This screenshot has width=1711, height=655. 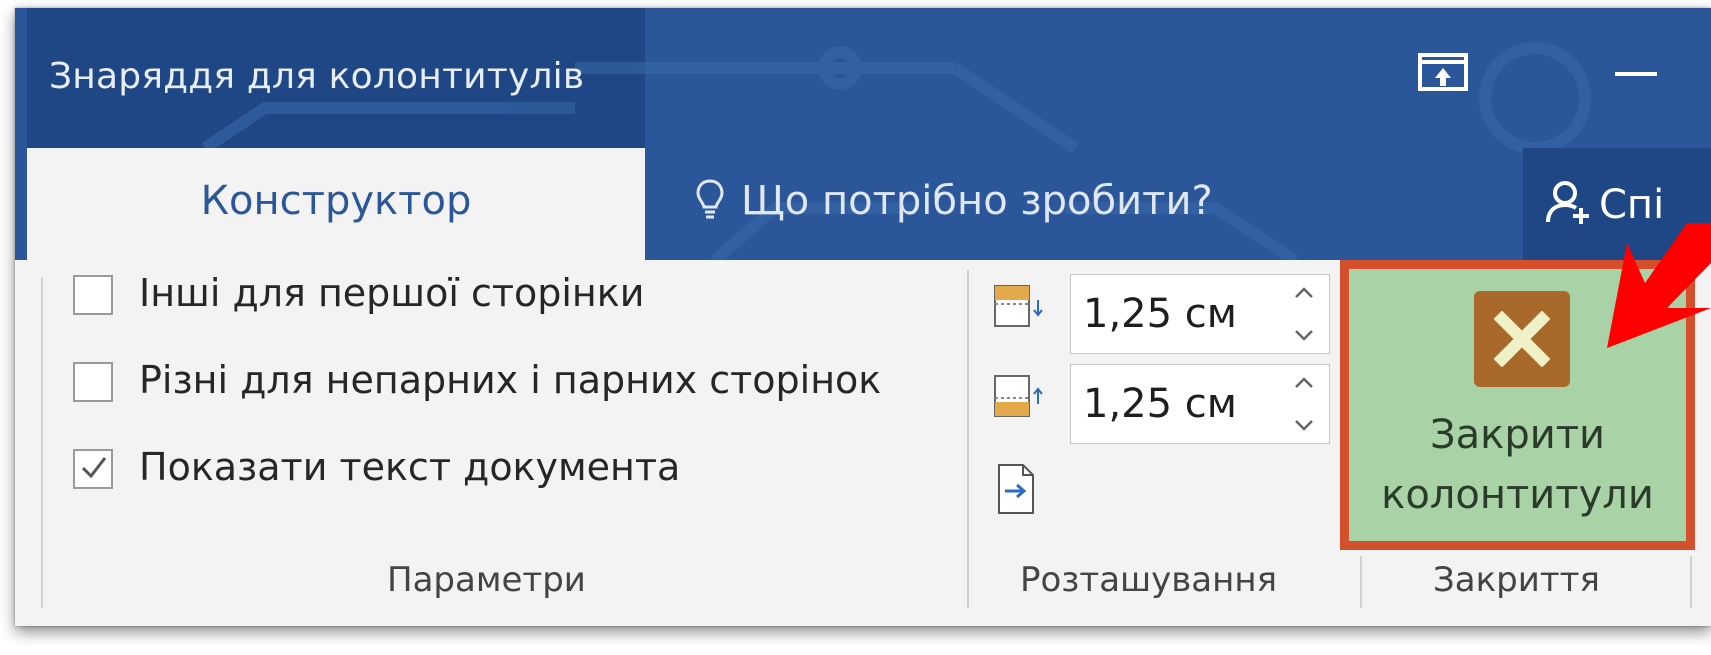 What do you see at coordinates (1019, 309) in the screenshot?
I see `header-position-icon` at bounding box center [1019, 309].